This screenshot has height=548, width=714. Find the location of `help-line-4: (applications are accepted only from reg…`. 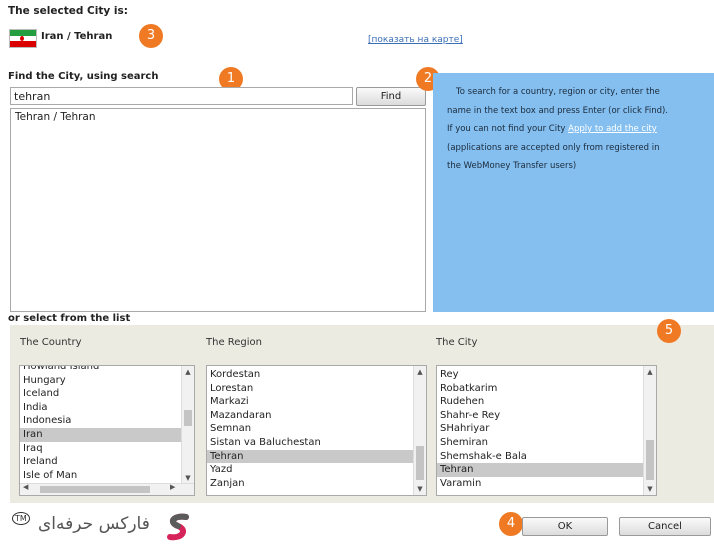

help-line-4: (applications are accepted only from reg… is located at coordinates (553, 147).